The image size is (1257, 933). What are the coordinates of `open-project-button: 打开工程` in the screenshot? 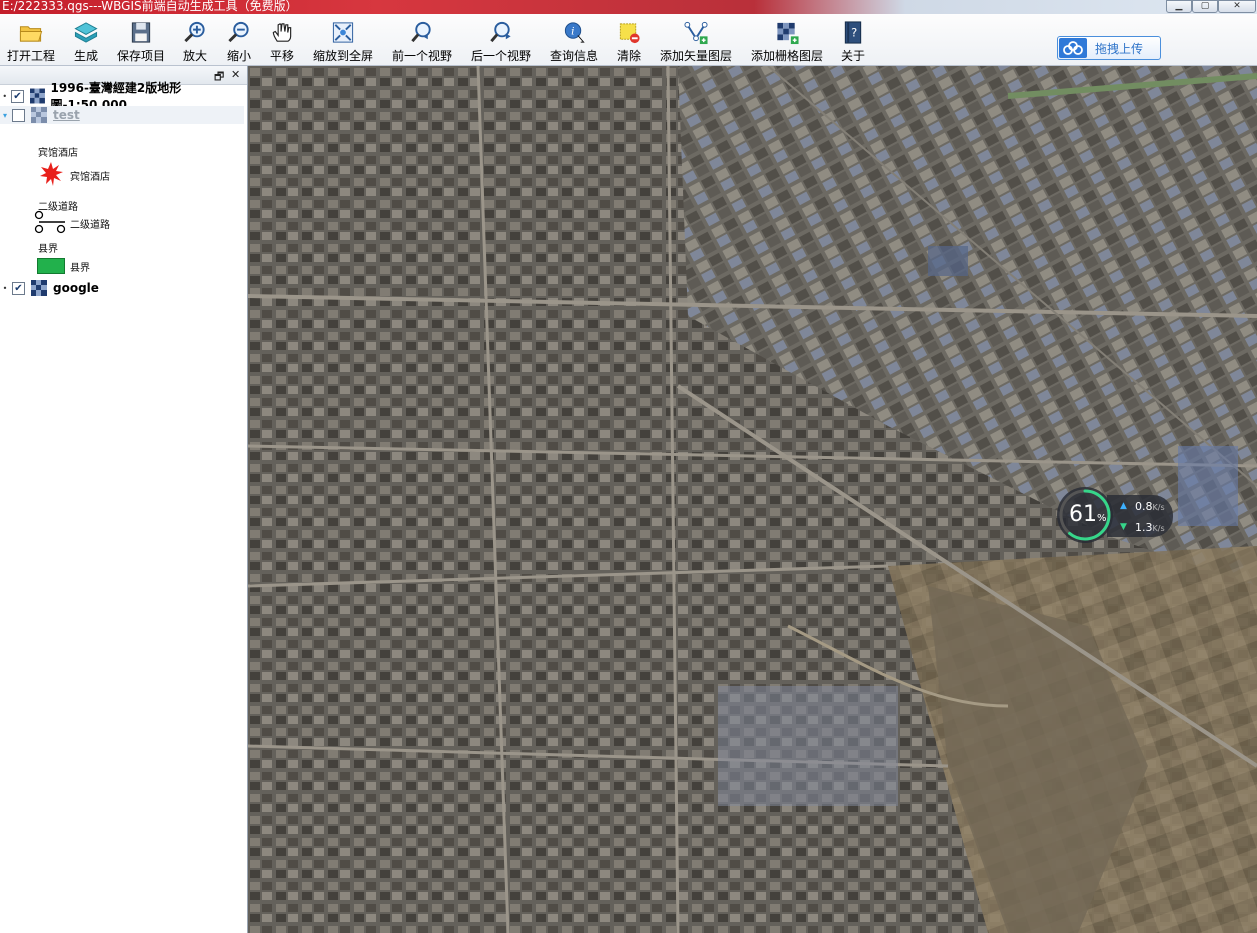 It's located at (31, 39).